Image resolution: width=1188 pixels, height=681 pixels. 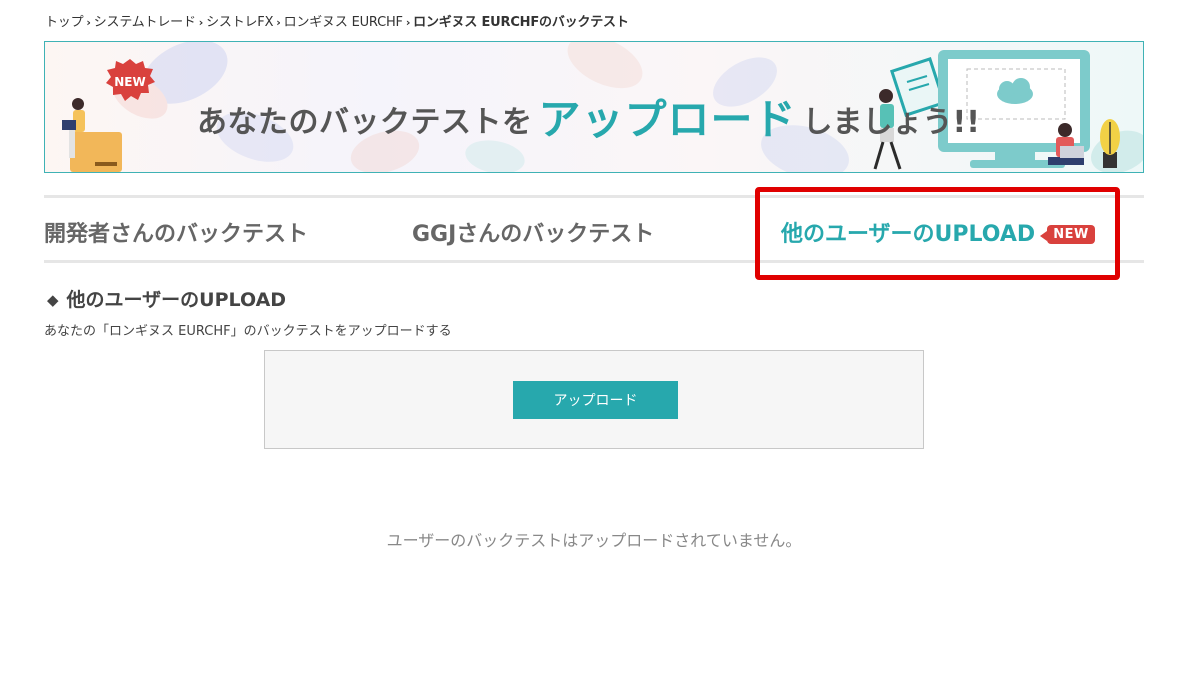 What do you see at coordinates (667, 119) in the screenshot?
I see `banner-text-highlight: アップロード` at bounding box center [667, 119].